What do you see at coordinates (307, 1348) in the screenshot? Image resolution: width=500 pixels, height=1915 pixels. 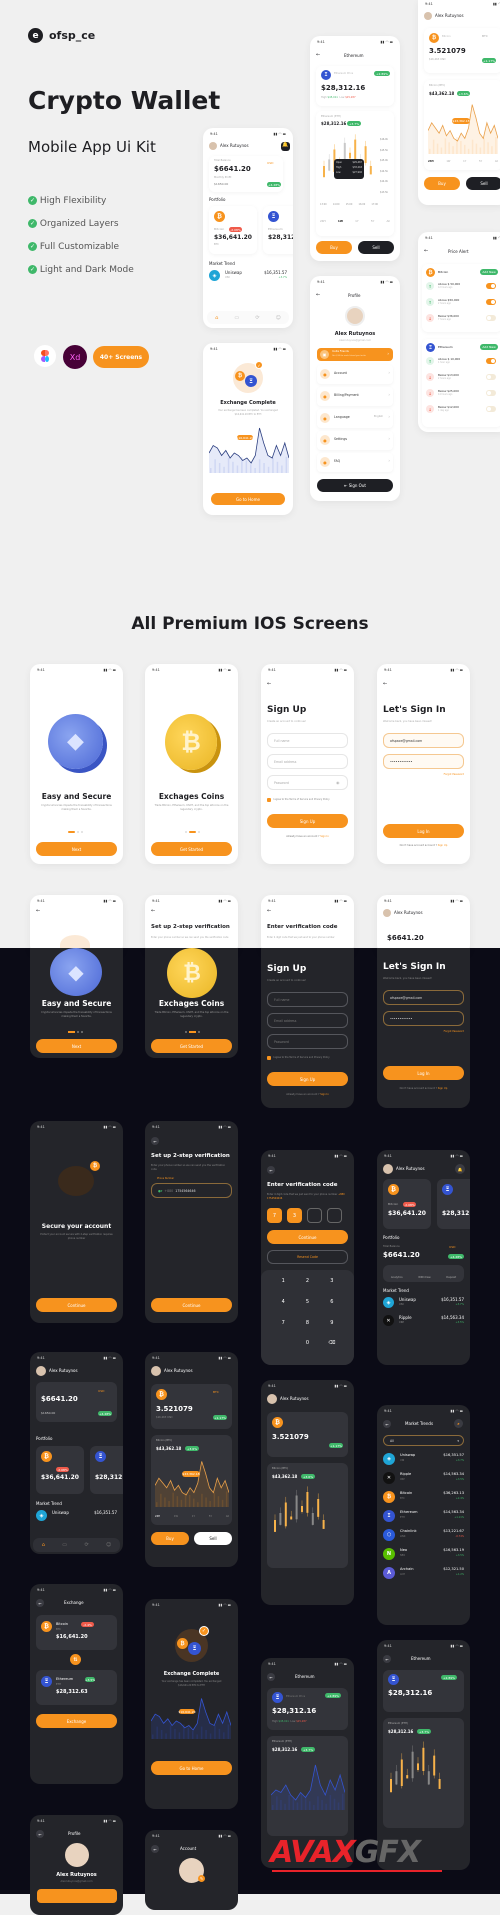 I see `keypad-key: 0` at bounding box center [307, 1348].